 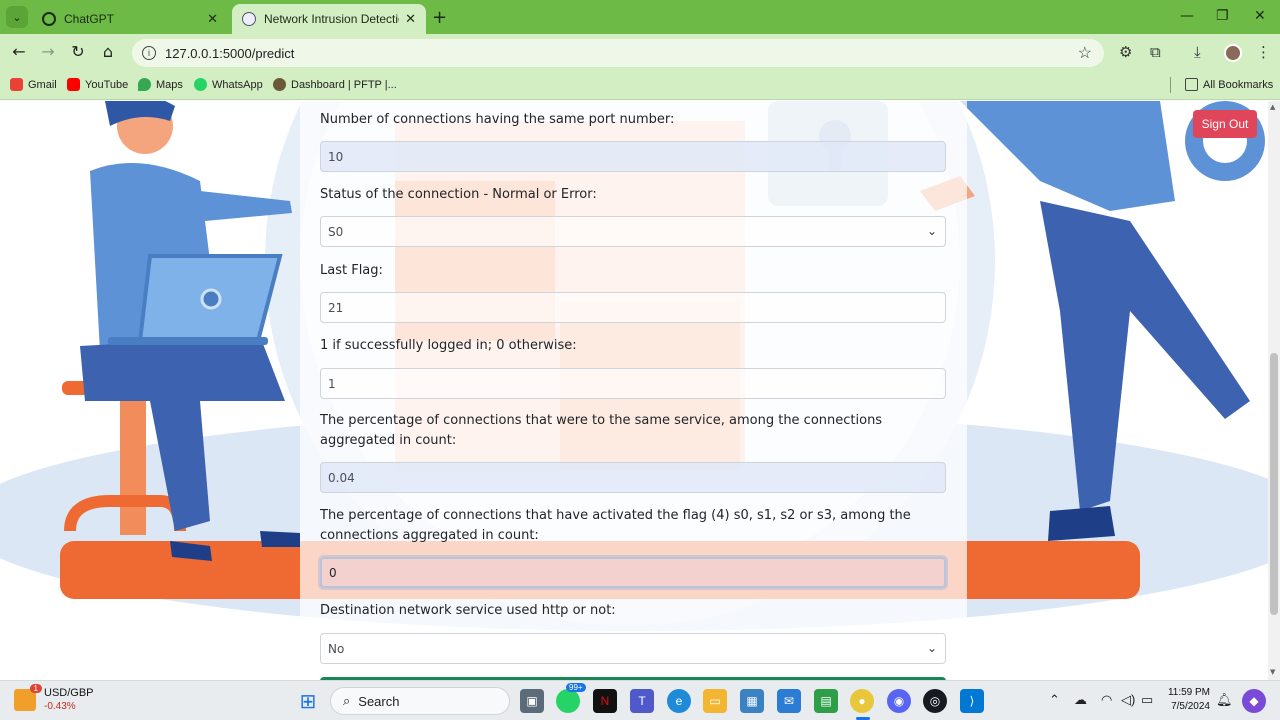 What do you see at coordinates (576, 687) in the screenshot?
I see `whatsapp-badge: 99+` at bounding box center [576, 687].